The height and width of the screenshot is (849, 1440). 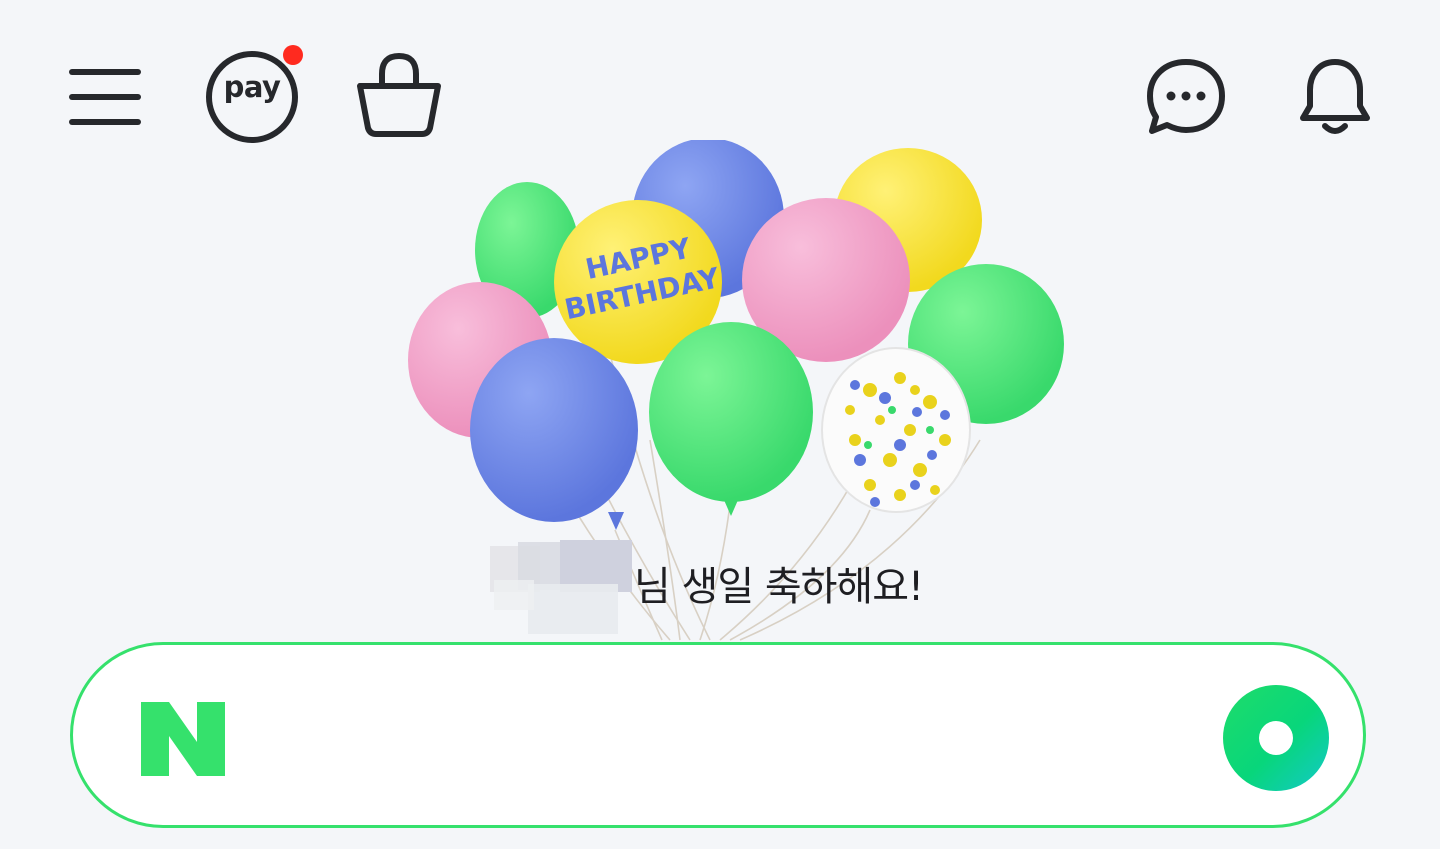 I want to click on talk-button, so click(x=1186, y=97).